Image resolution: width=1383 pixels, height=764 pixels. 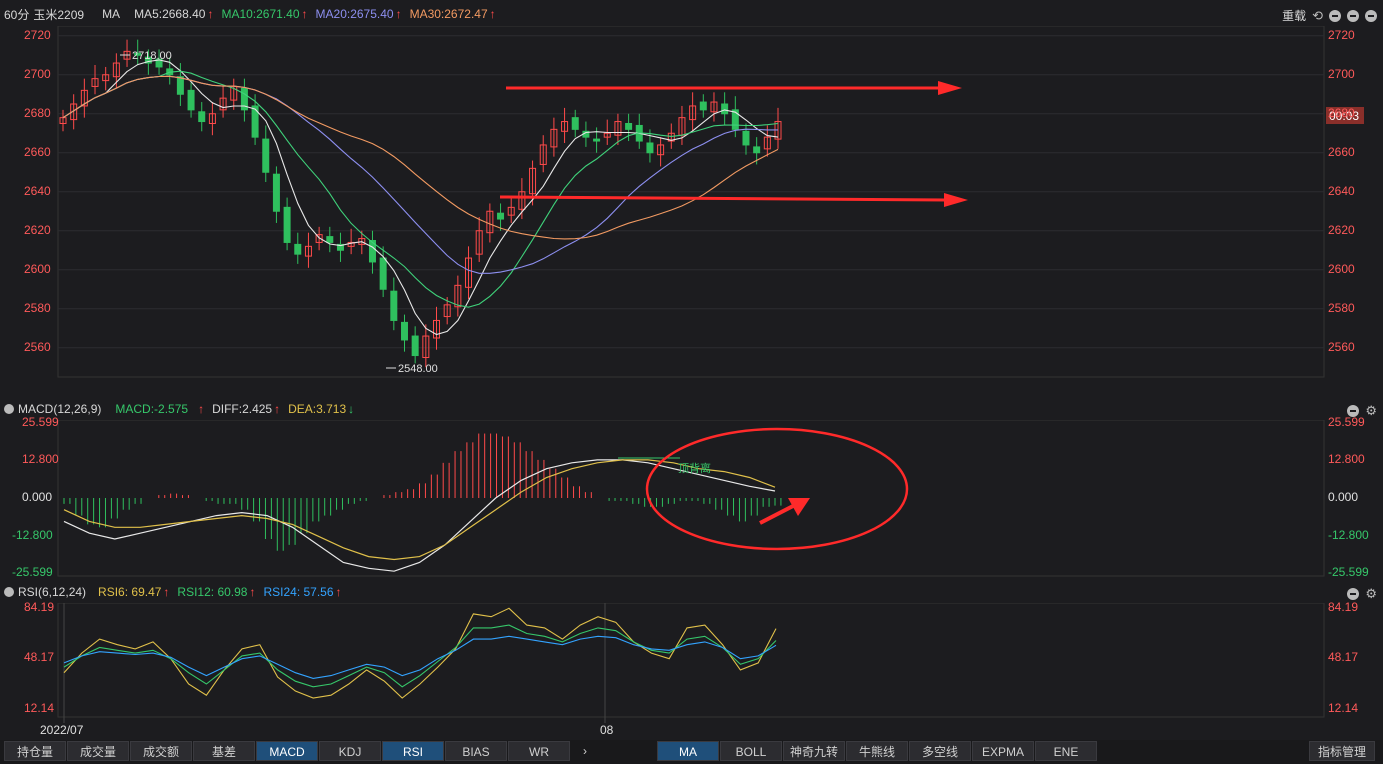 What do you see at coordinates (40, 422) in the screenshot?
I see `macd-y-tick-left: 25.599` at bounding box center [40, 422].